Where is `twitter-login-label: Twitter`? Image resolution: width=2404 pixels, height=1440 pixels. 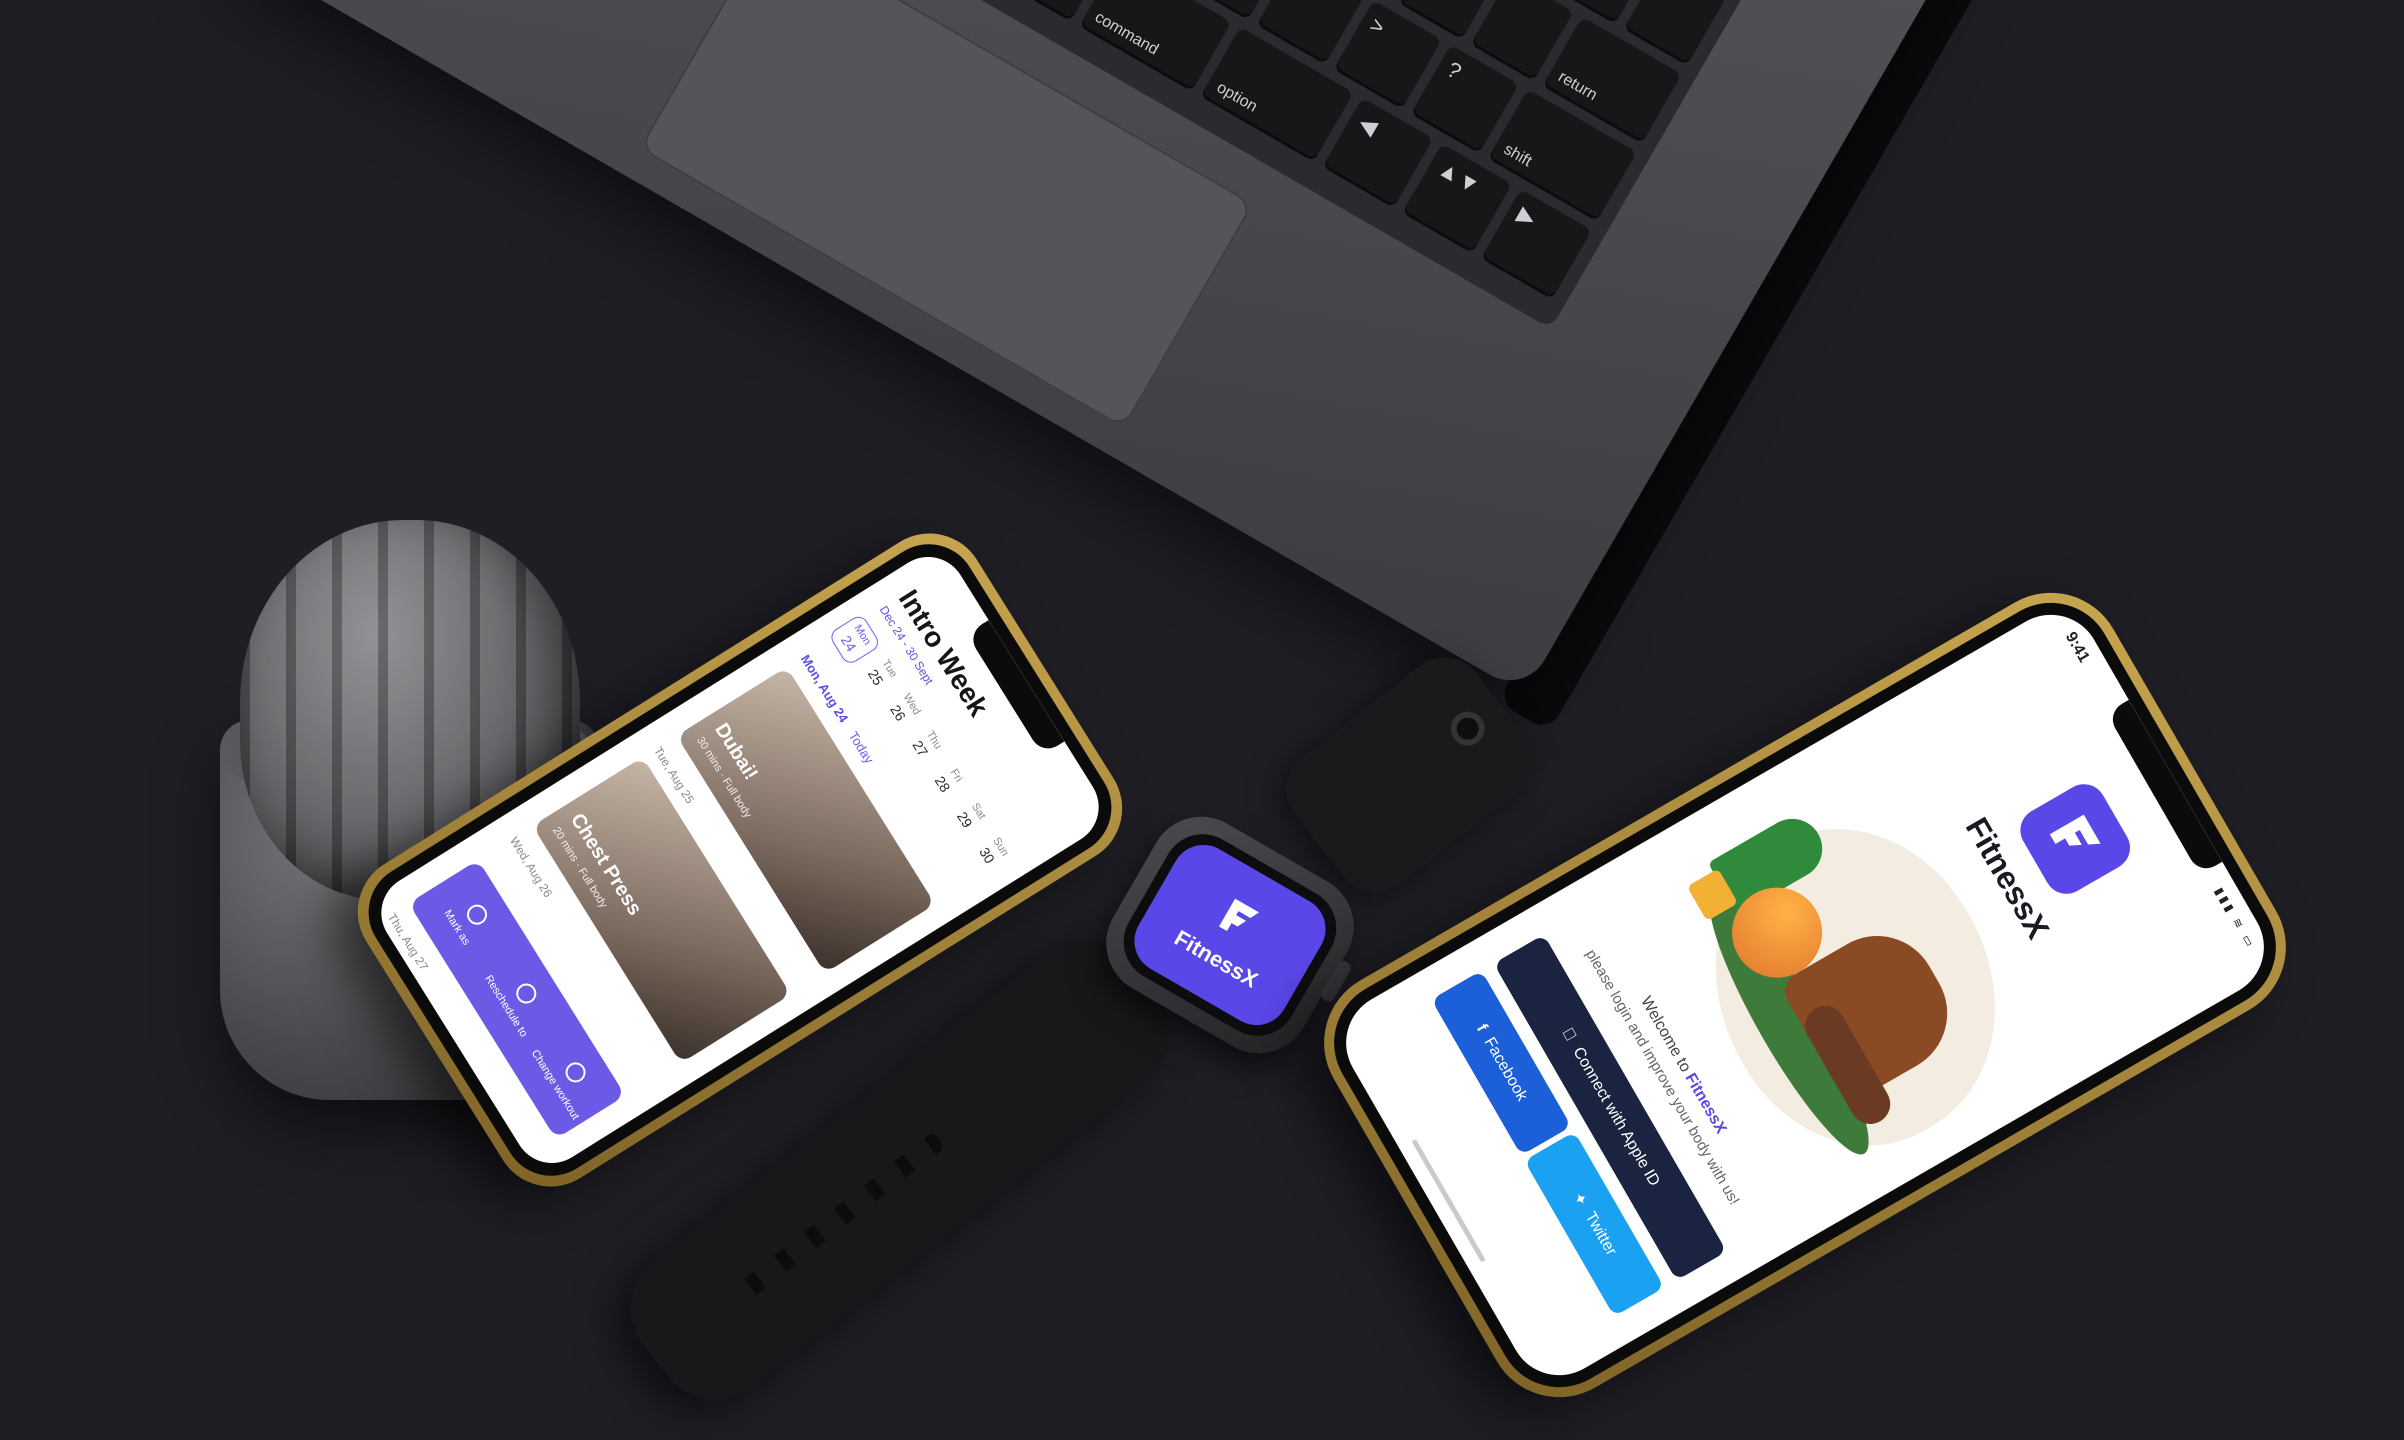 twitter-login-label: Twitter is located at coordinates (1600, 1234).